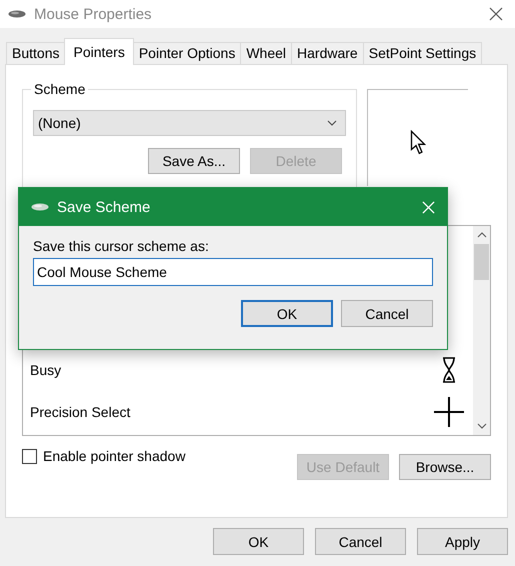  Describe the element at coordinates (121, 246) in the screenshot. I see `prompt-text: Save this cursor scheme as:` at that location.